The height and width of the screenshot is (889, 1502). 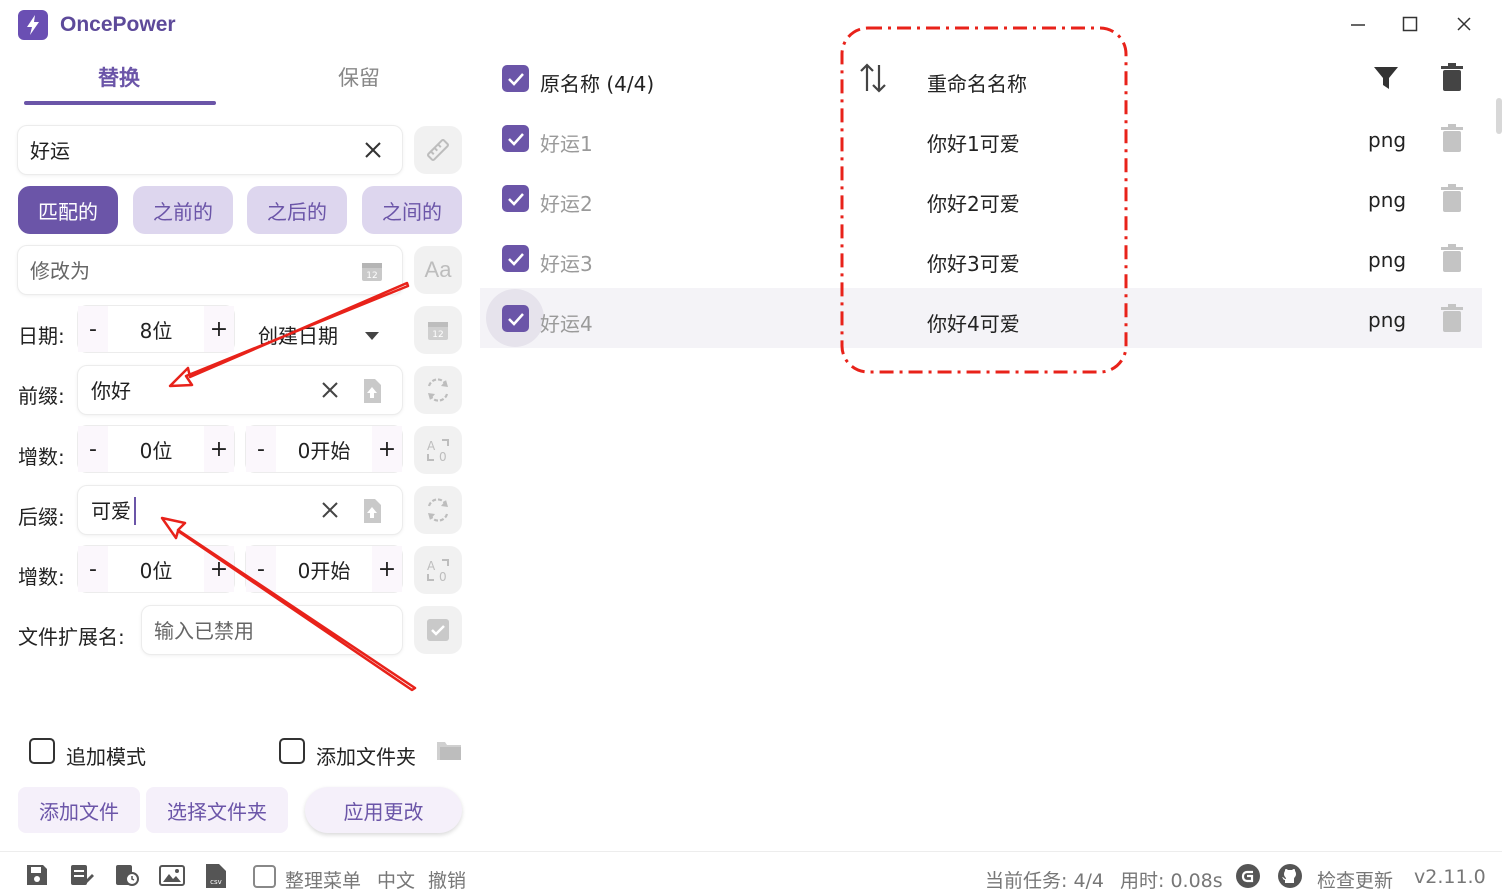 What do you see at coordinates (1386, 80) in the screenshot?
I see `filter-icon` at bounding box center [1386, 80].